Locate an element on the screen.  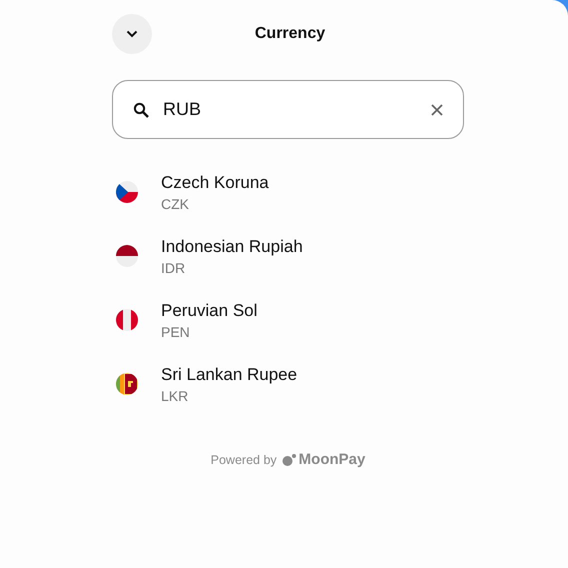
brand-name: MoonPay is located at coordinates (332, 459).